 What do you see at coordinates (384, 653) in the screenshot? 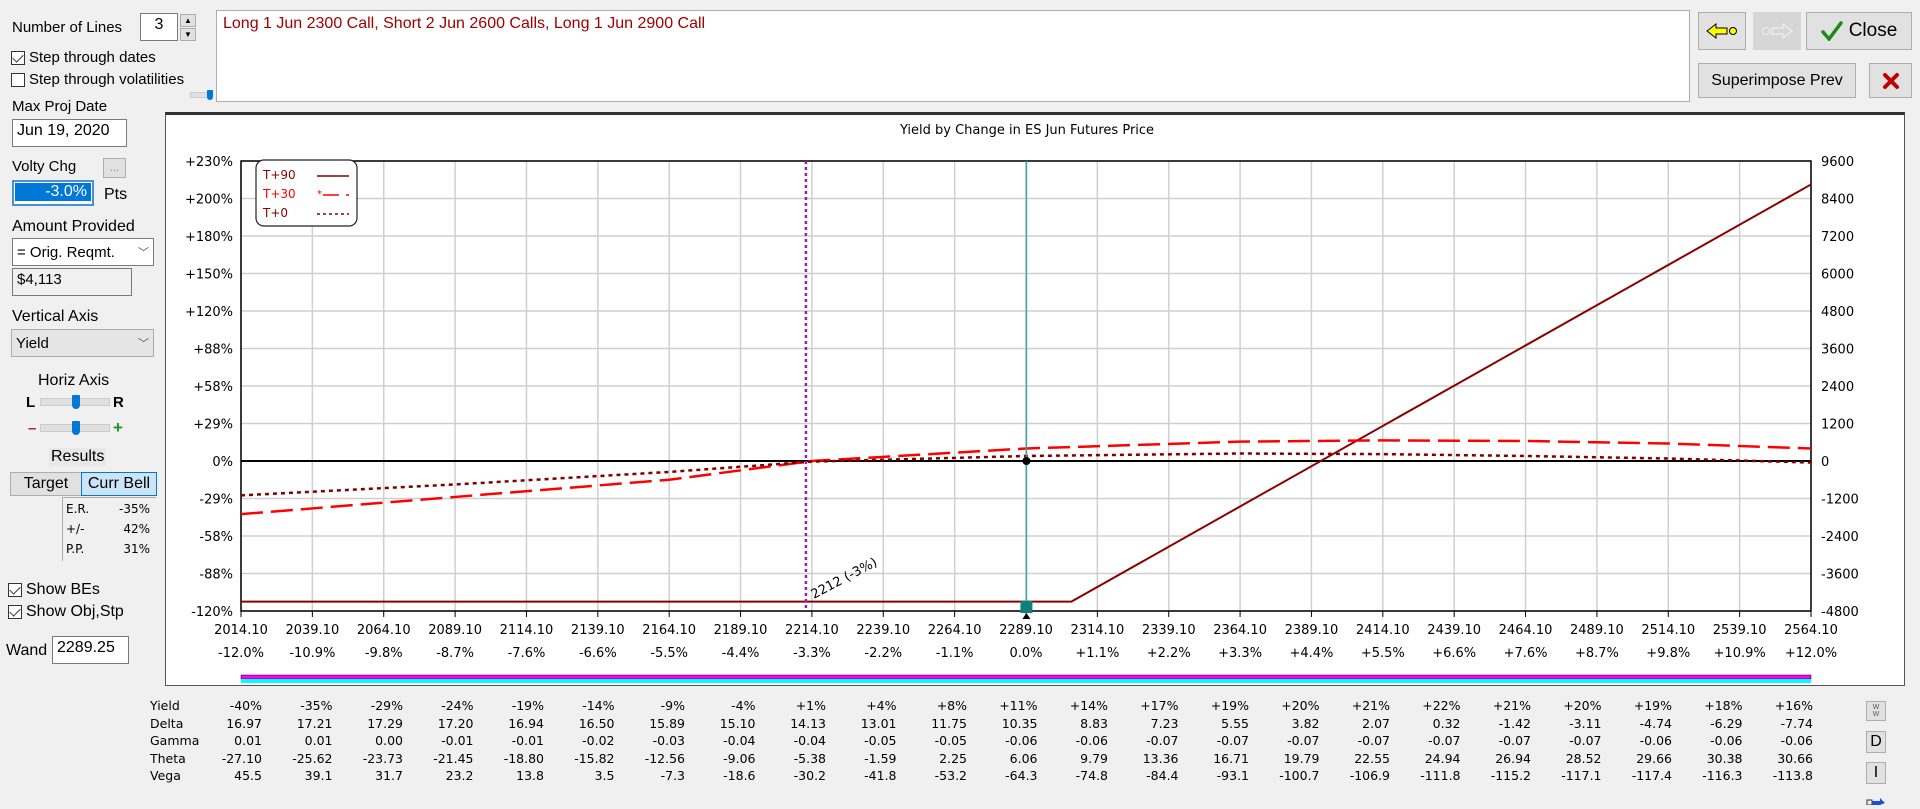
I see `x-pct-tick-label: -9.8%` at bounding box center [384, 653].